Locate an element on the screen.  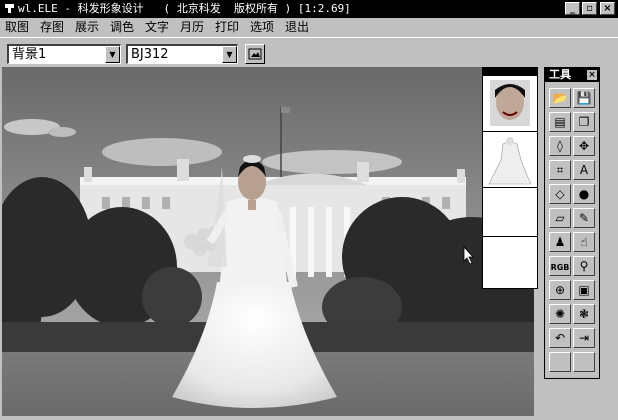
tool-button-move: ✥ is located at coordinates (584, 146).